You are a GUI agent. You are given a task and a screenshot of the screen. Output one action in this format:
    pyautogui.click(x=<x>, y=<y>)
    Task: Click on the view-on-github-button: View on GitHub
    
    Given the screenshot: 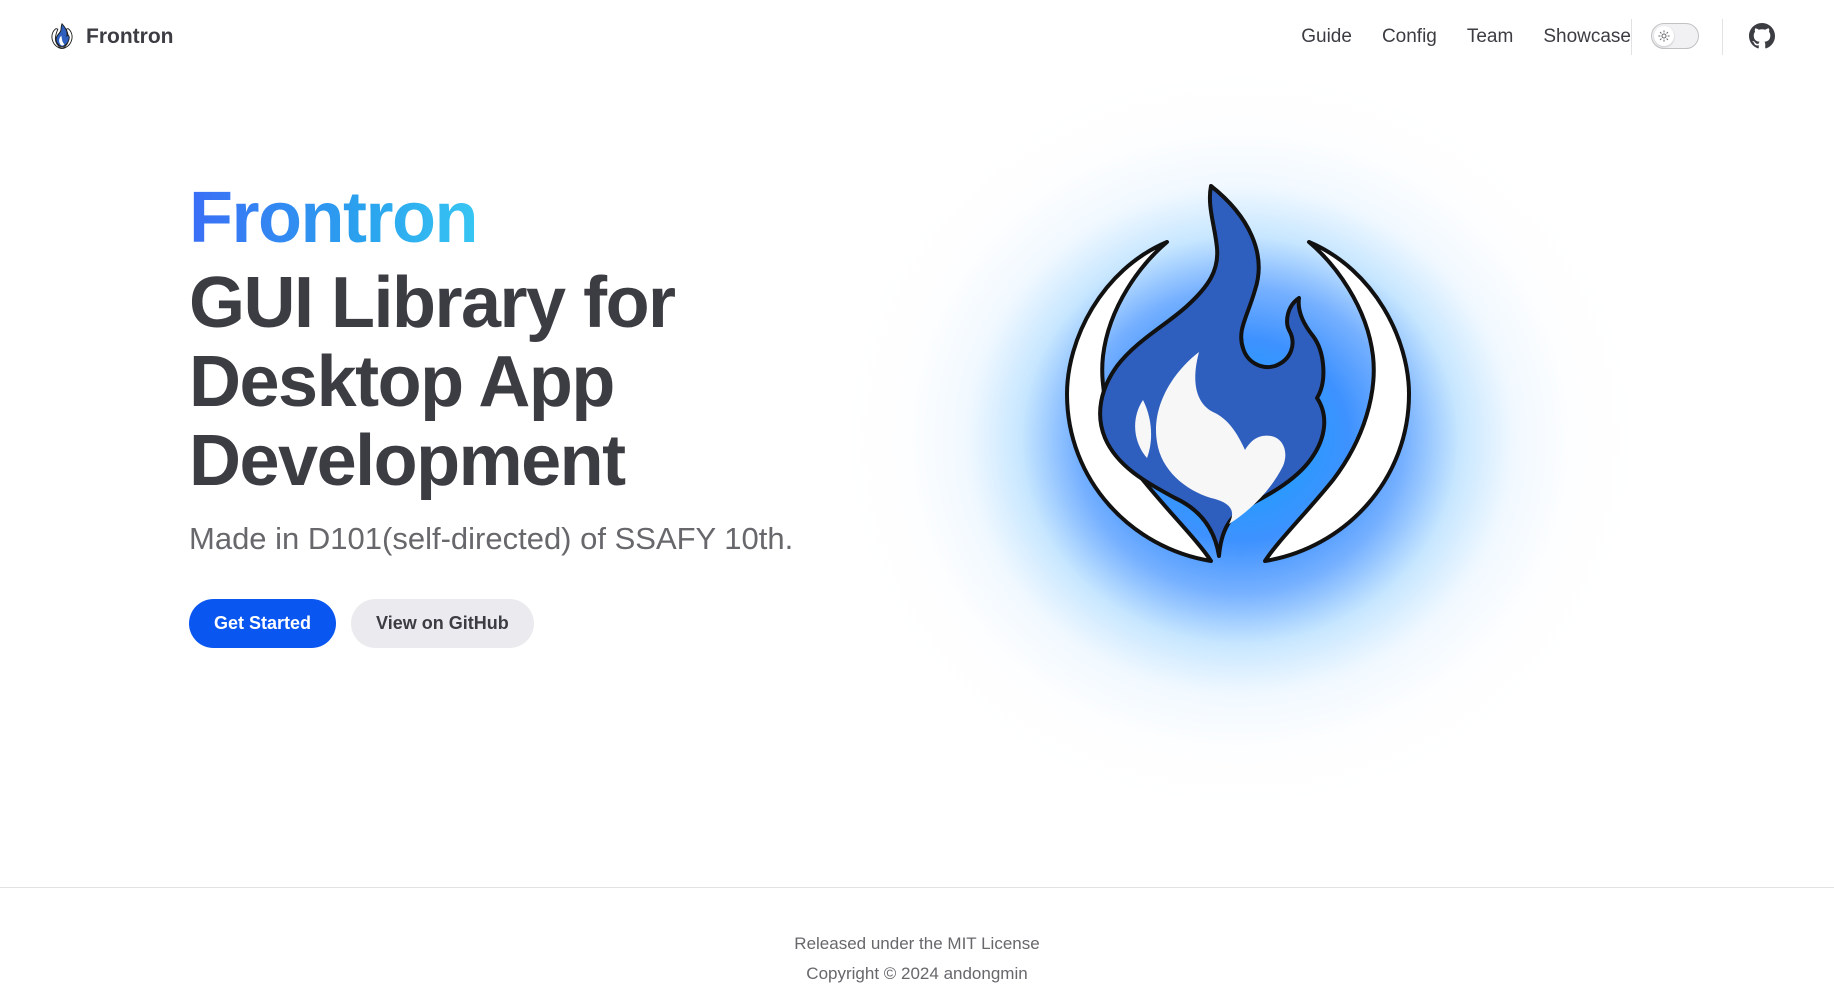 What is the action you would take?
    pyautogui.click(x=442, y=623)
    